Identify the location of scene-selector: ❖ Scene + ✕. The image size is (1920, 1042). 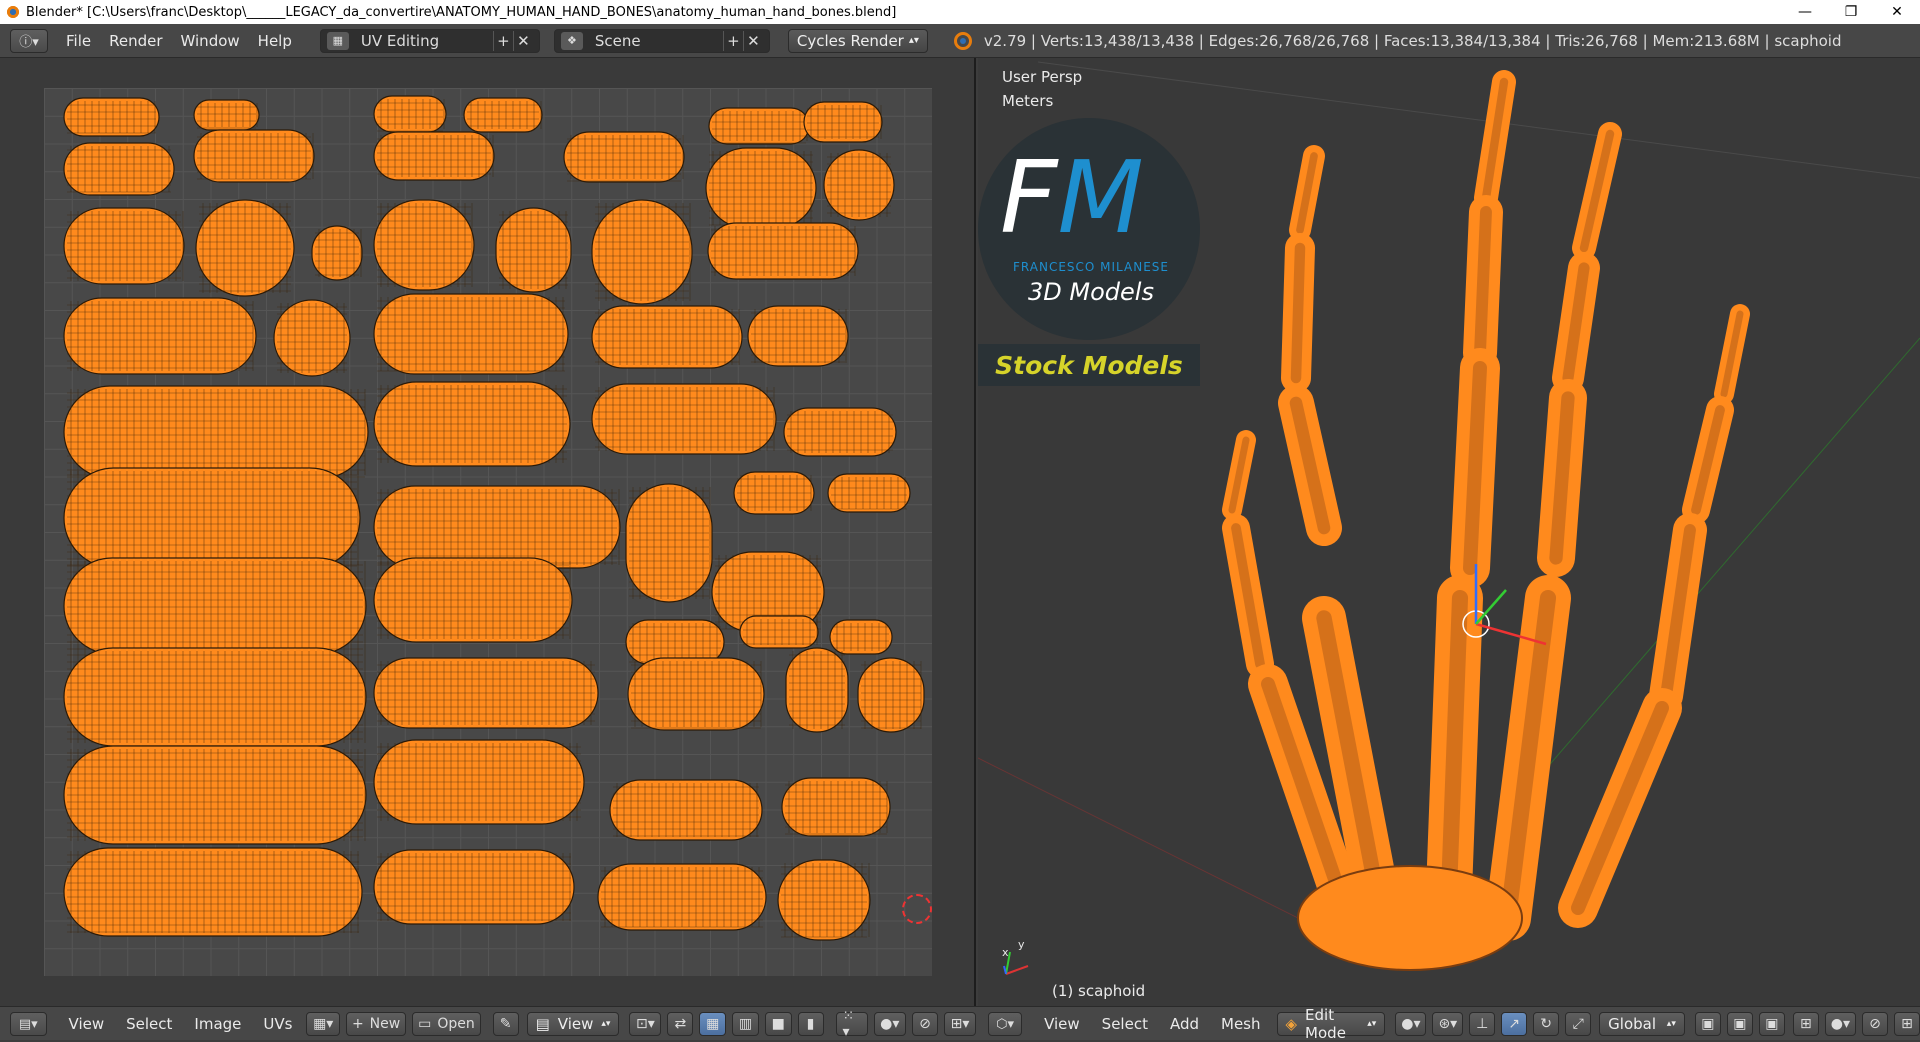
(661, 40).